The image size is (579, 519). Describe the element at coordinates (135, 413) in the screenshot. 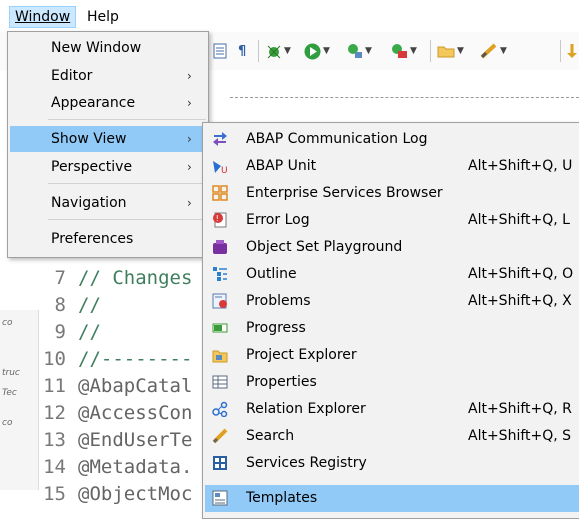

I see `code-text: @AccessCon` at that location.